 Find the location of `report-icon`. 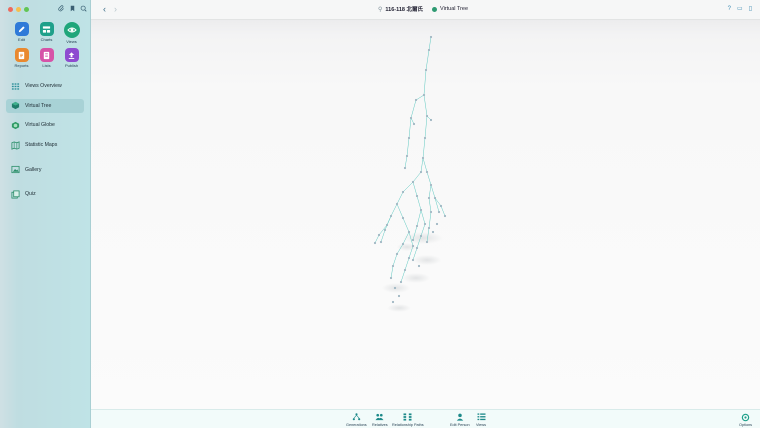

report-icon is located at coordinates (21, 55).